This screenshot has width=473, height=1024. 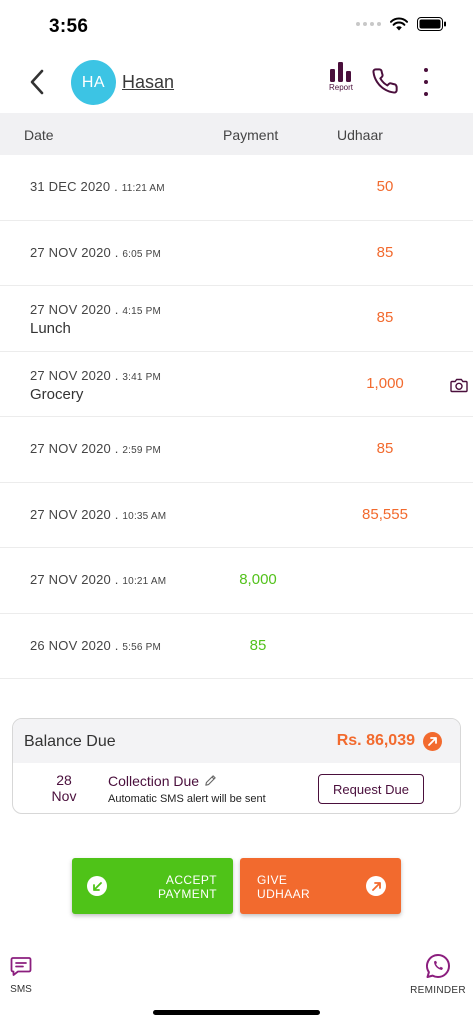 I want to click on more-options-button, so click(x=426, y=82).